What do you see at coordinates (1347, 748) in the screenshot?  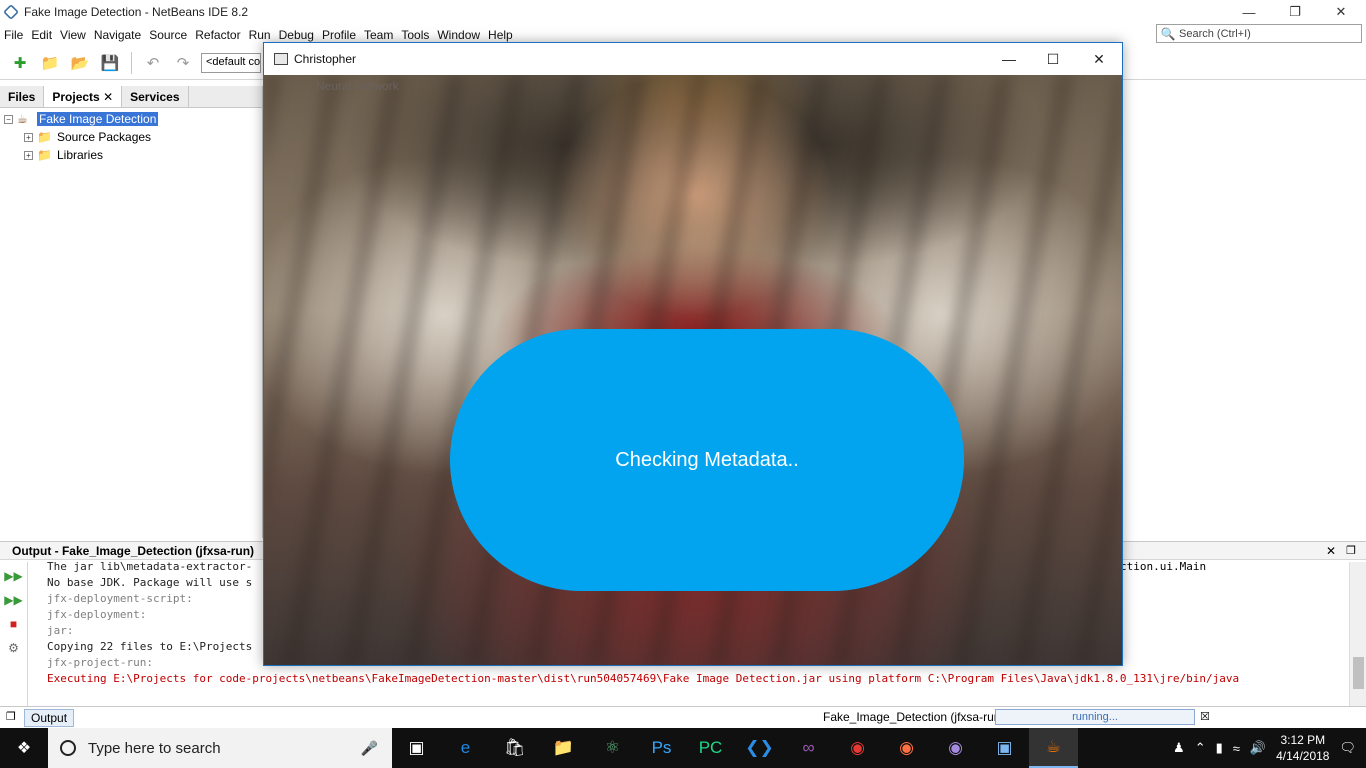 I see `notifications-icon: 🗨` at bounding box center [1347, 748].